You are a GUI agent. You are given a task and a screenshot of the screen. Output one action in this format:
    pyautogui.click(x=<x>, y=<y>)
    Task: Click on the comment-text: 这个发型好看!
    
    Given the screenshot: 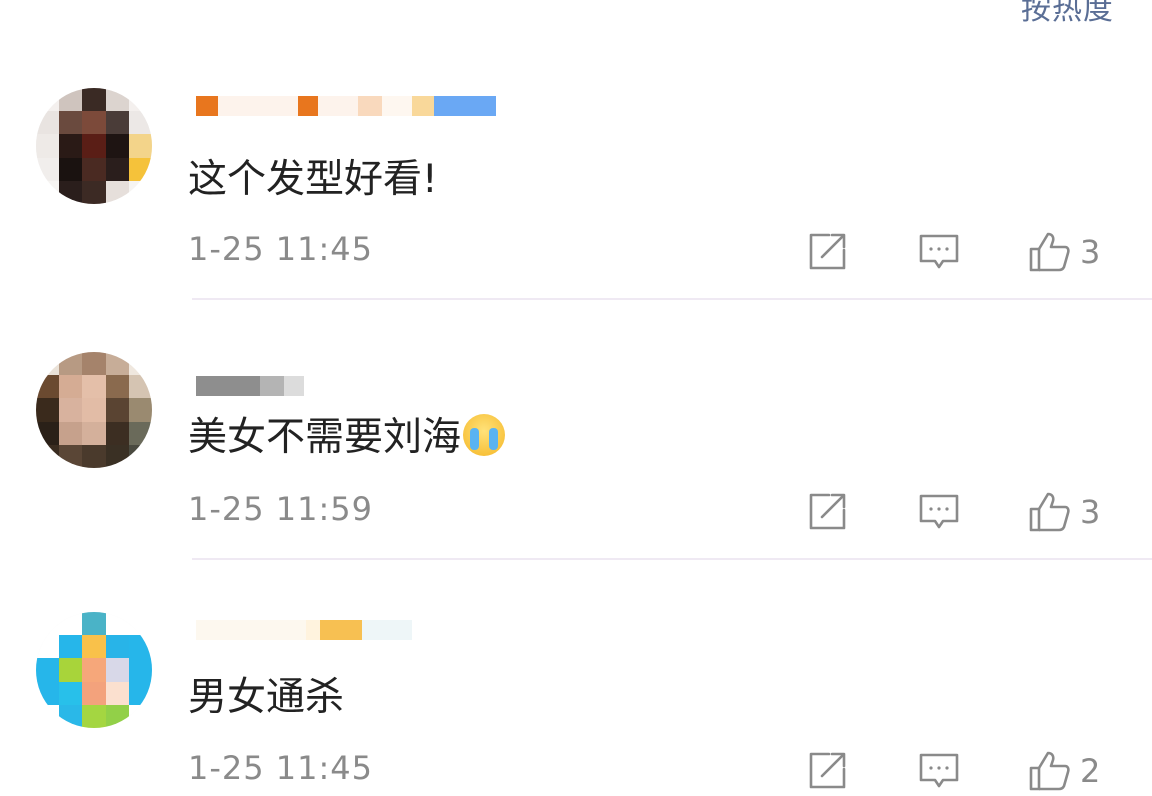 What is the action you would take?
    pyautogui.click(x=313, y=176)
    